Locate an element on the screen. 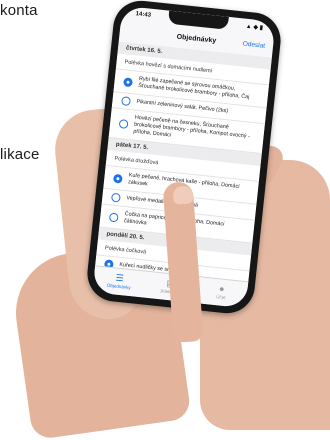  send-button: Odeslat is located at coordinates (253, 45).